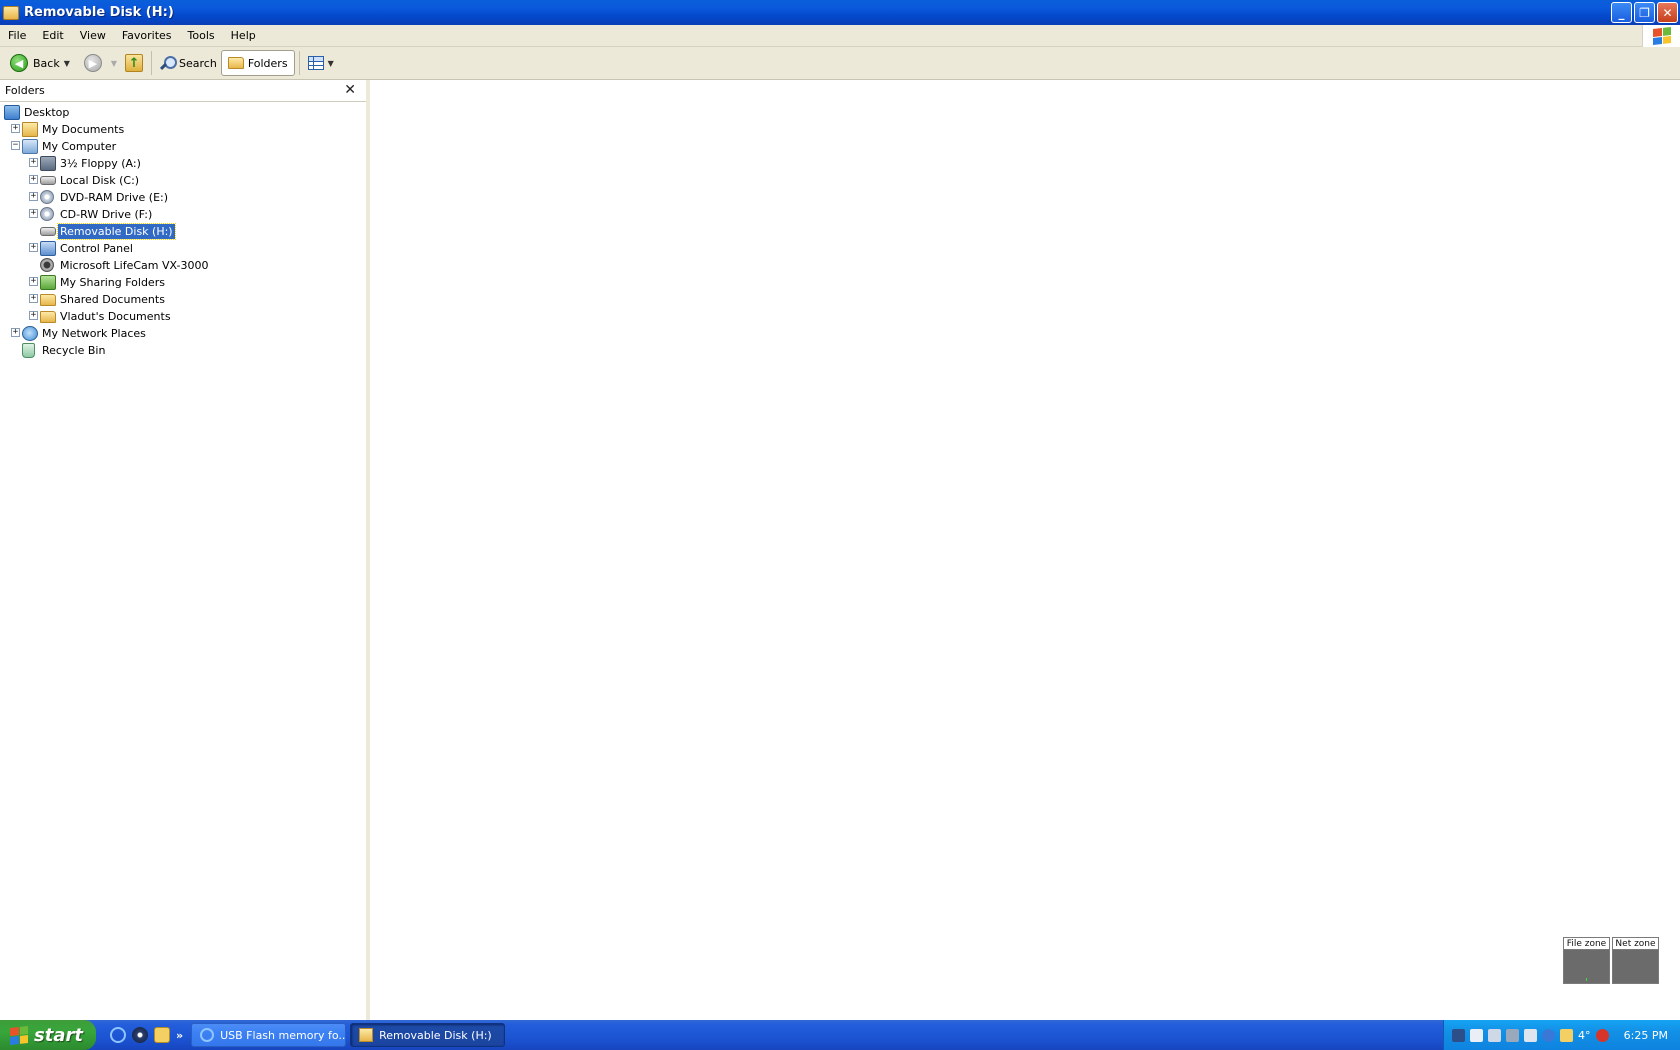 The height and width of the screenshot is (1050, 1680). I want to click on up-folder-icon: ↑, so click(134, 63).